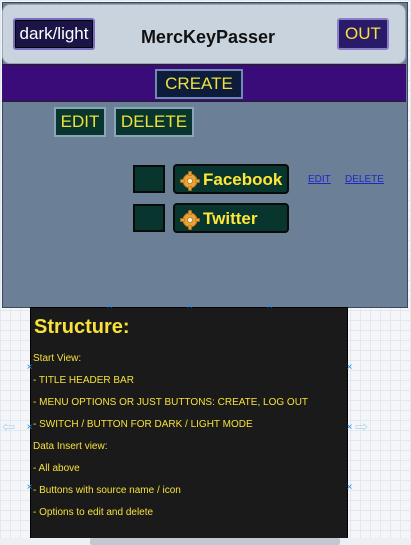 The image size is (411, 545). Describe the element at coordinates (149, 179) in the screenshot. I see `select-checkbox-facebook` at that location.